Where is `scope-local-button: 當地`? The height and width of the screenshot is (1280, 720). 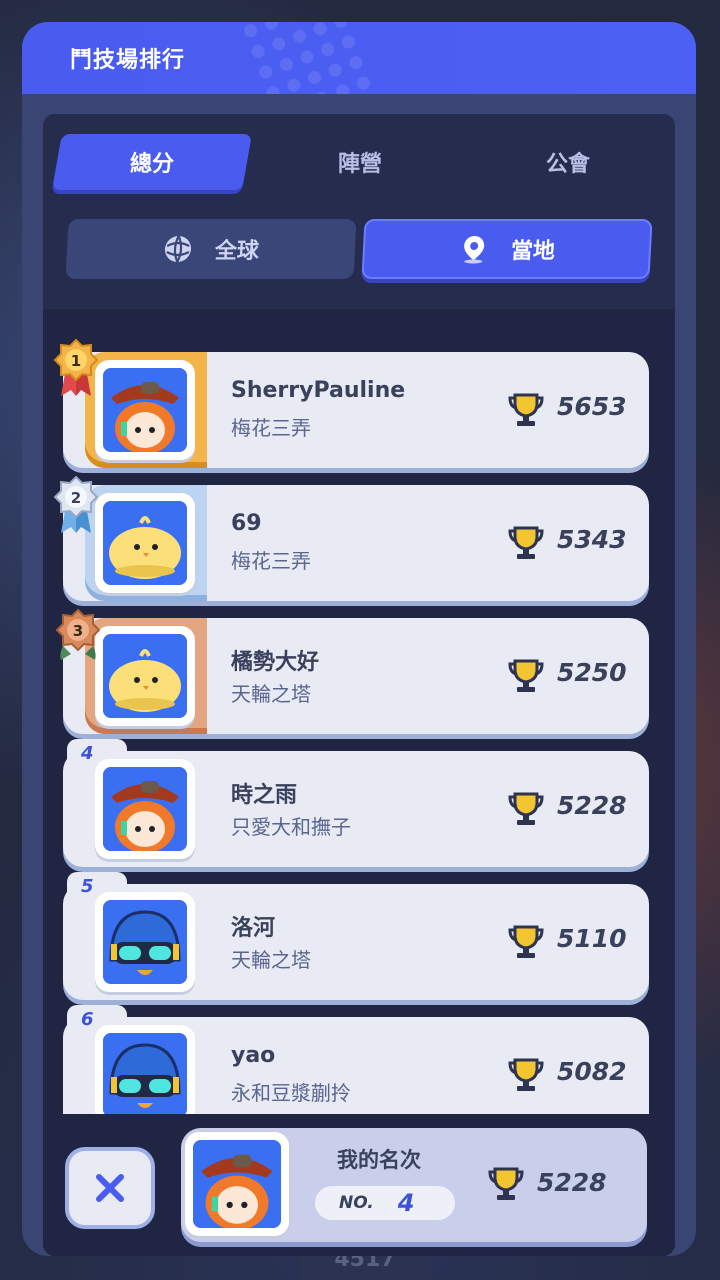 scope-local-button: 當地 is located at coordinates (507, 249).